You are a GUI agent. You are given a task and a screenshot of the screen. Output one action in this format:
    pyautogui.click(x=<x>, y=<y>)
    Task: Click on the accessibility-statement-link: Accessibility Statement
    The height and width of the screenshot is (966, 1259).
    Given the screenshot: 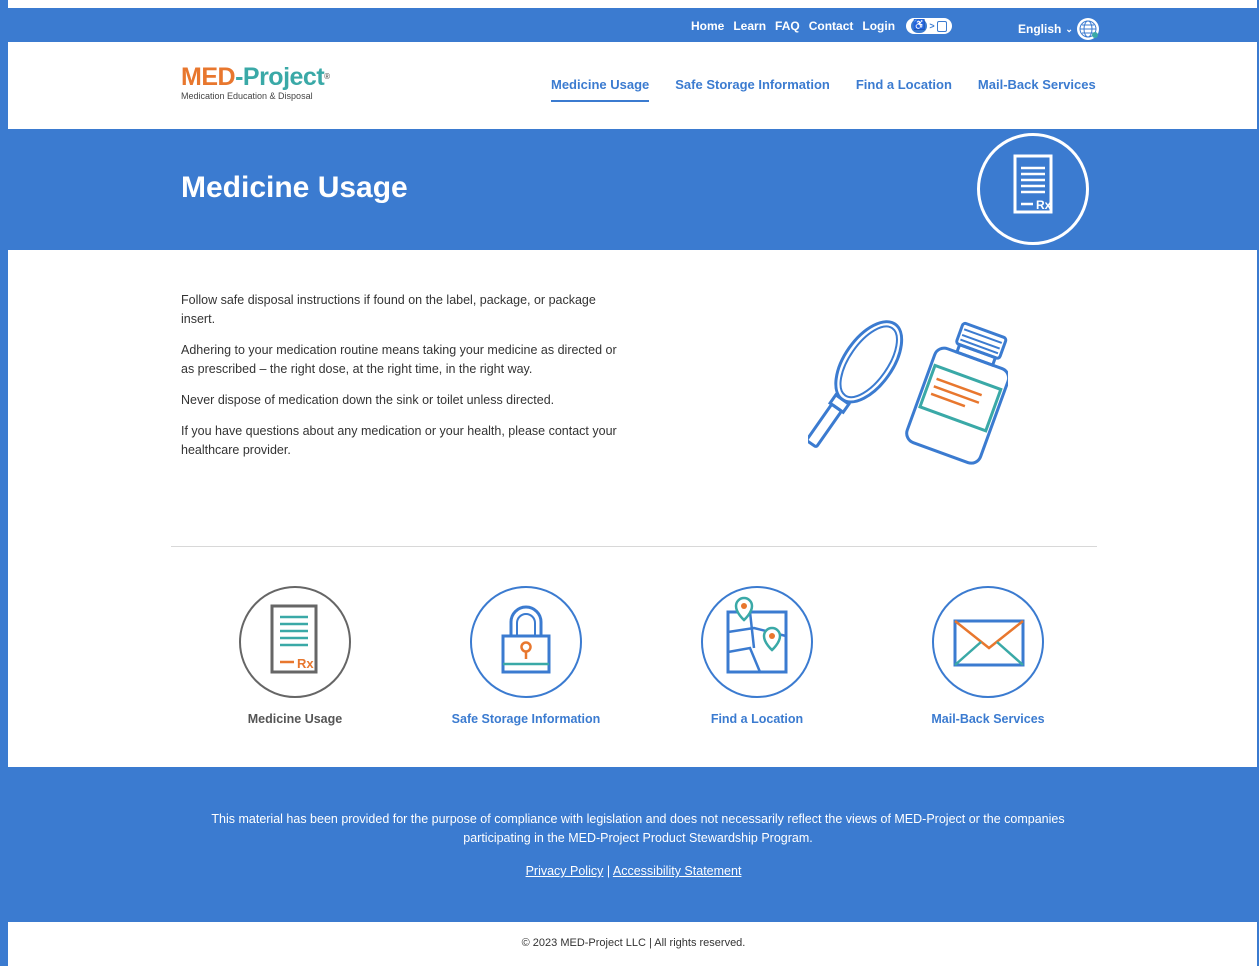 What is the action you would take?
    pyautogui.click(x=677, y=871)
    